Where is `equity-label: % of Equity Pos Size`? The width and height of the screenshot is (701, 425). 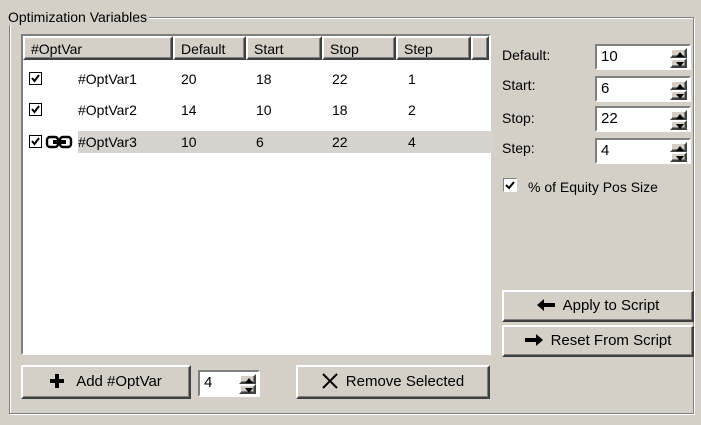
equity-label: % of Equity Pos Size is located at coordinates (593, 187).